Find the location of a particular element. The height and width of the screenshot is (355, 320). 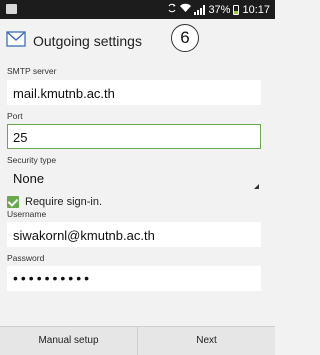

sync-icon is located at coordinates (172, 9).